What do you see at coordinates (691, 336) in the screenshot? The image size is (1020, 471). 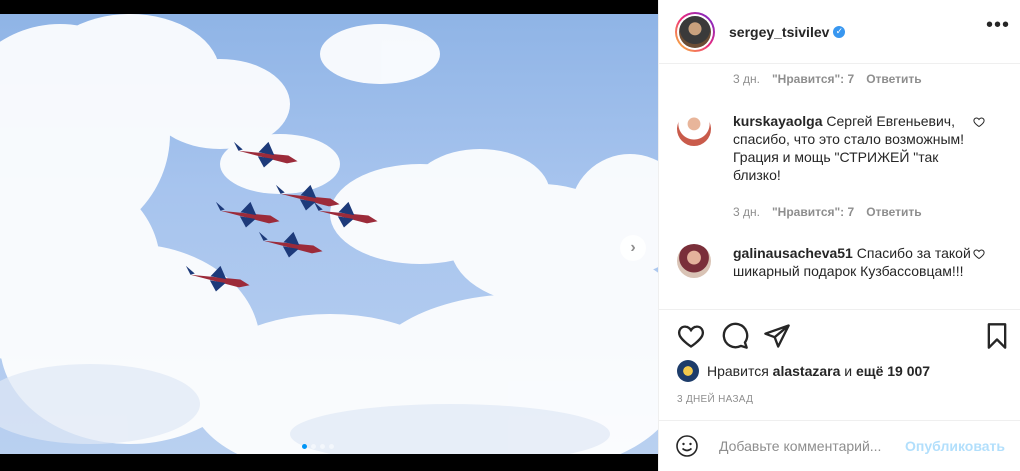 I see `heart-icon` at bounding box center [691, 336].